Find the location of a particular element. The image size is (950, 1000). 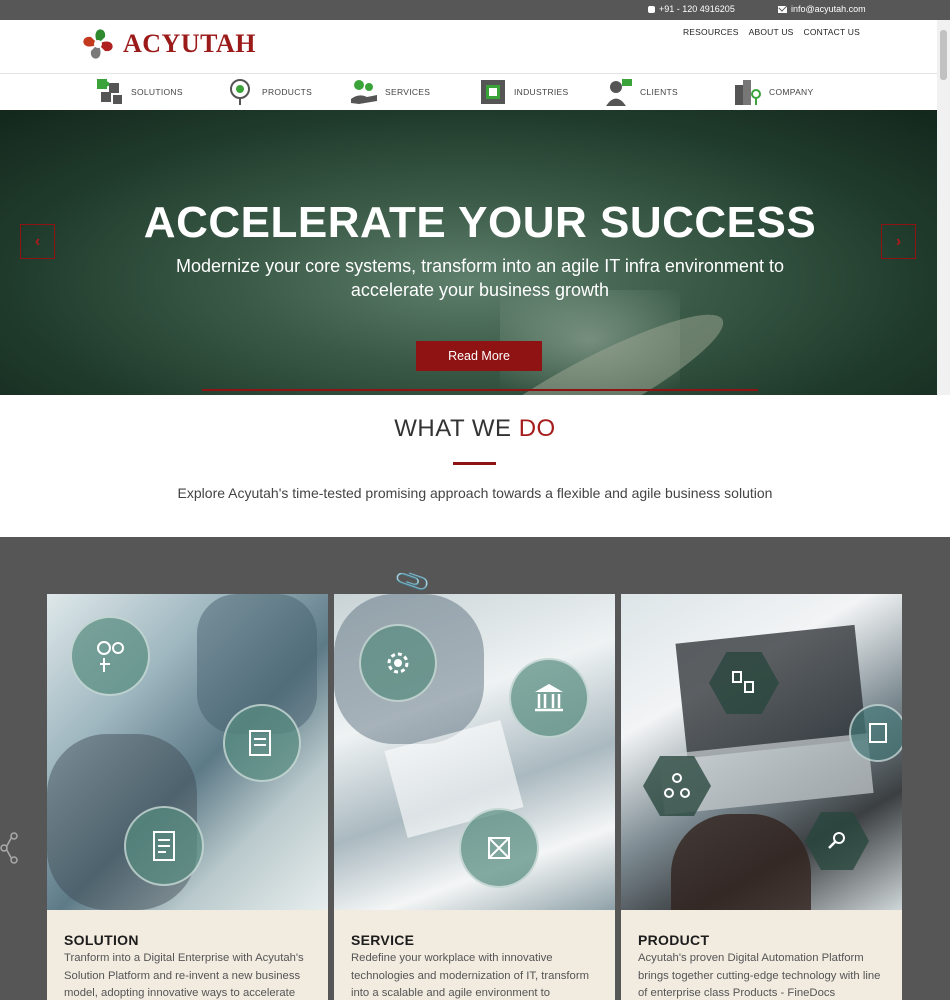

nav-item-products: PRODUCTS is located at coordinates (269, 92).